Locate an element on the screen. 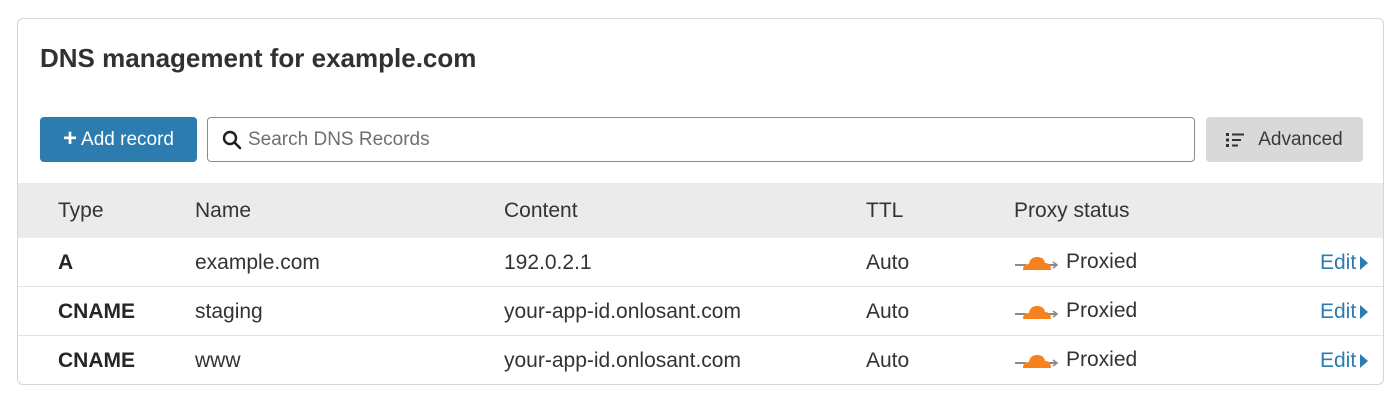  search-box is located at coordinates (701, 139).